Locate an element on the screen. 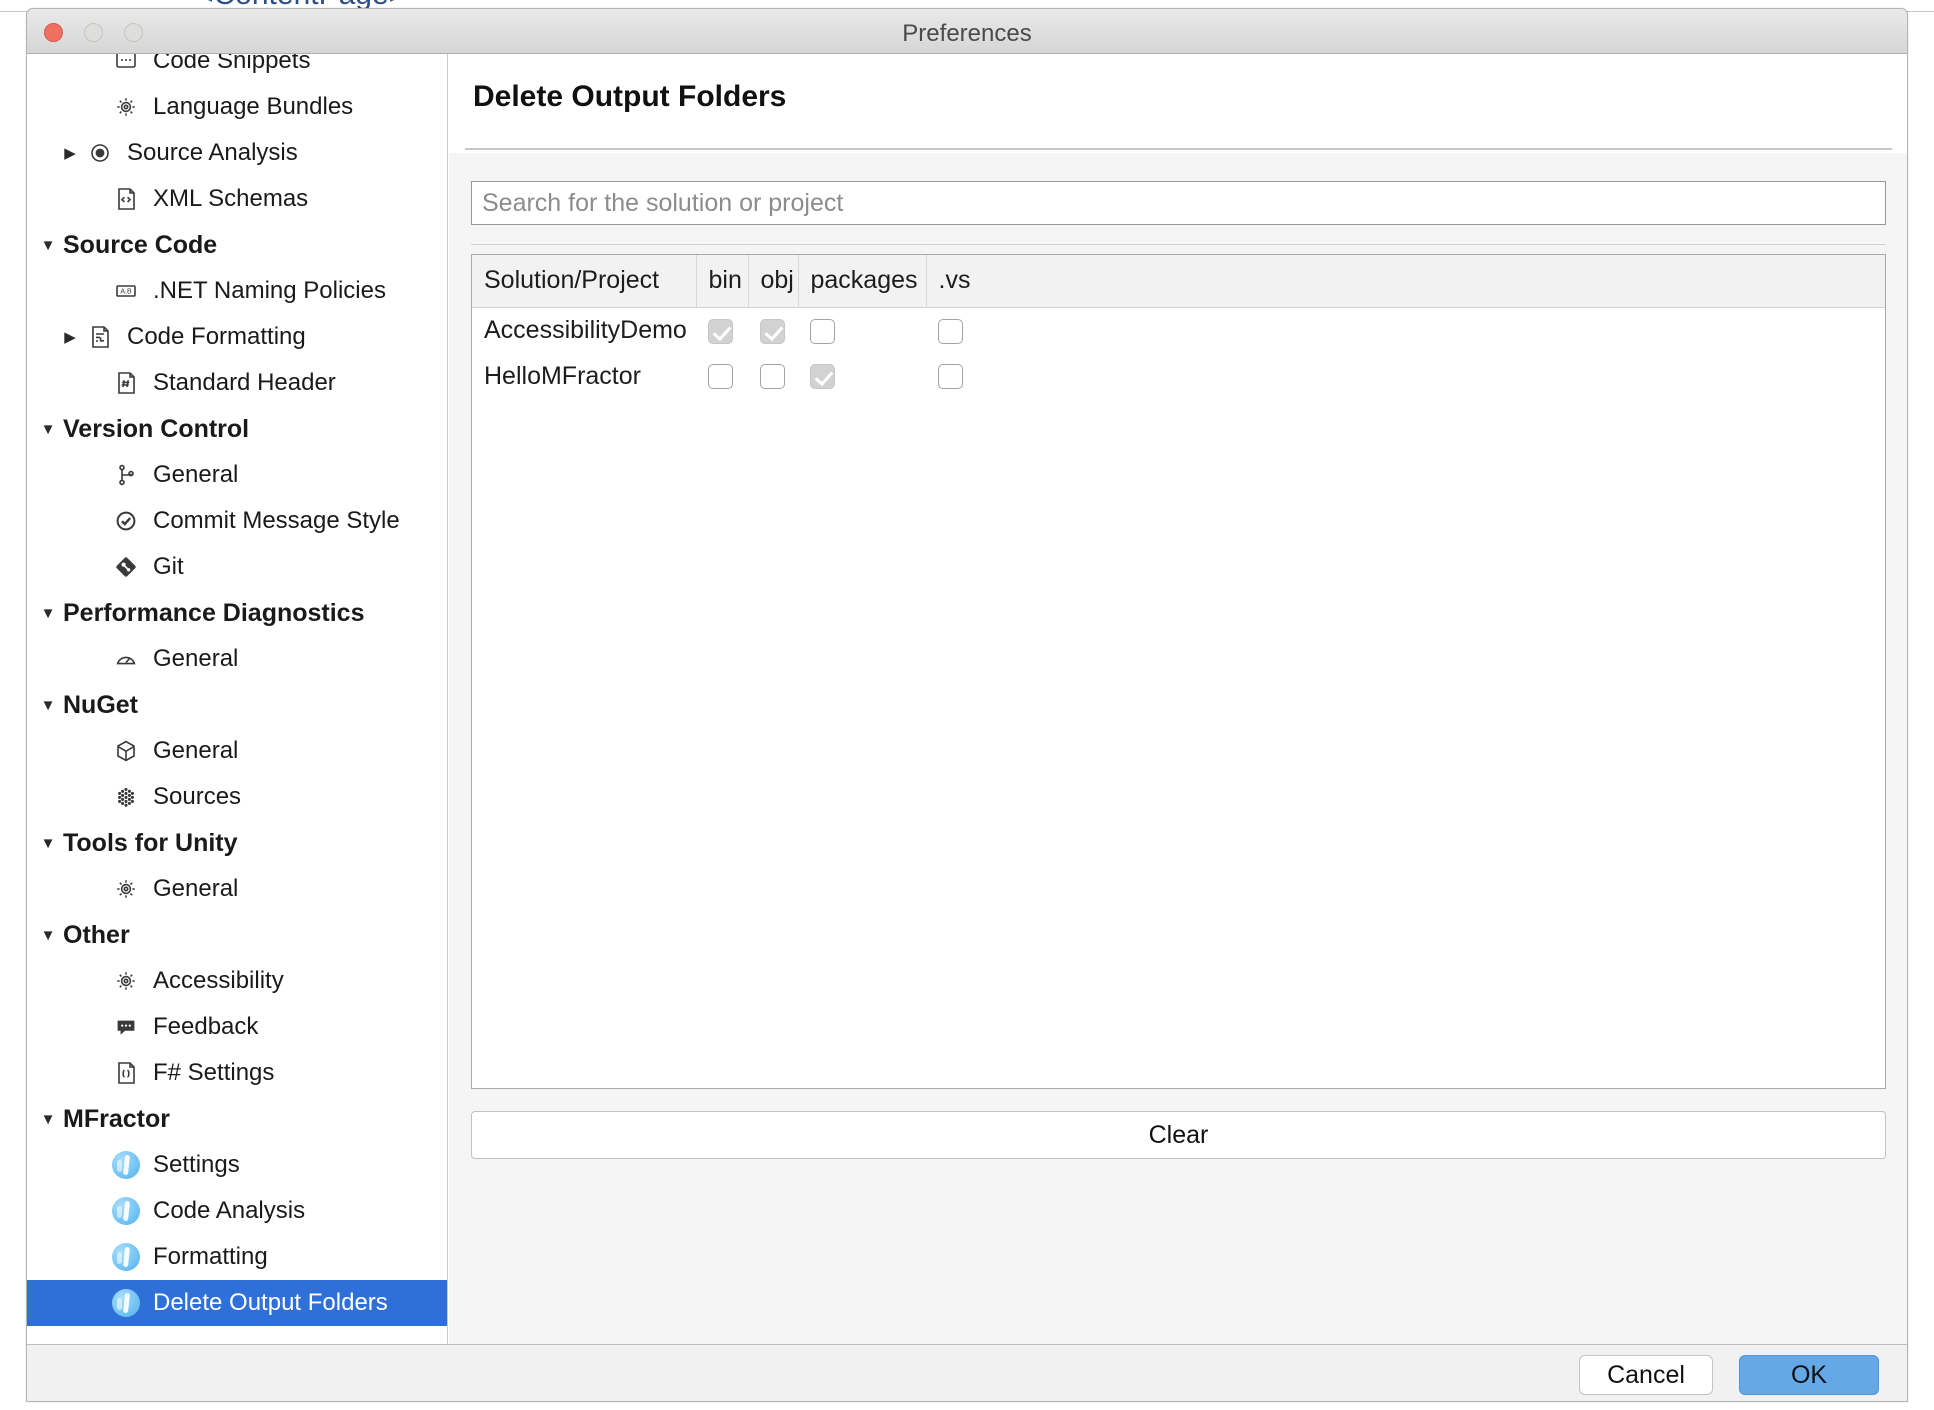 This screenshot has height=1410, width=1934. sidebar-item-standard-header: ▶ Standard Header is located at coordinates (237, 383).